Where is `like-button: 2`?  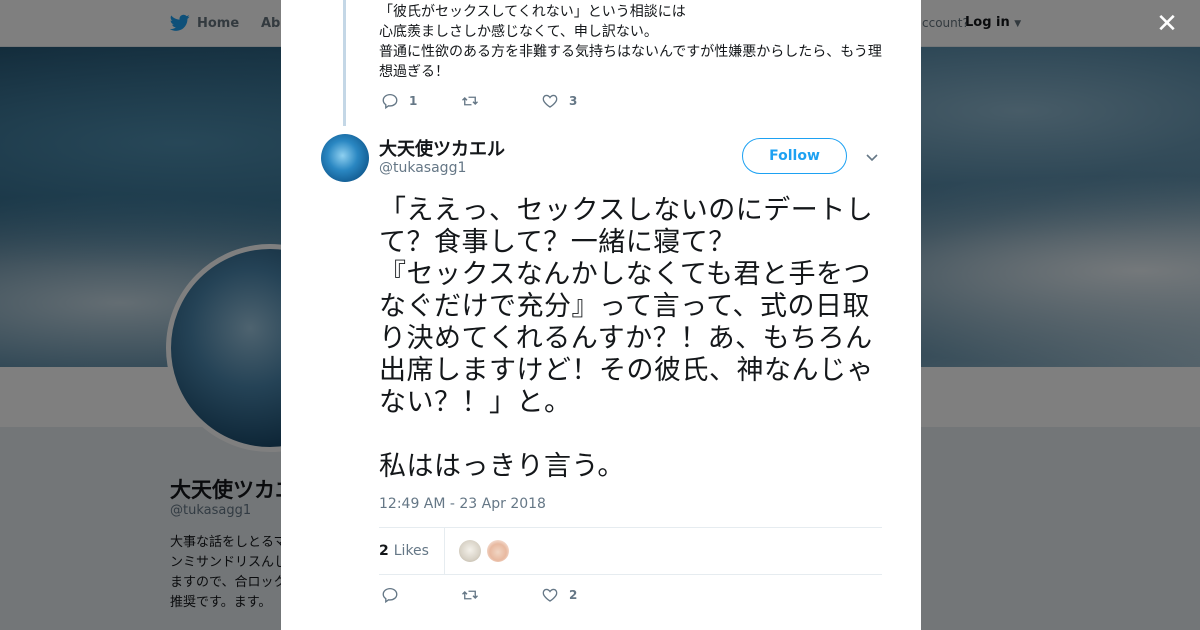 like-button: 2 is located at coordinates (581, 595).